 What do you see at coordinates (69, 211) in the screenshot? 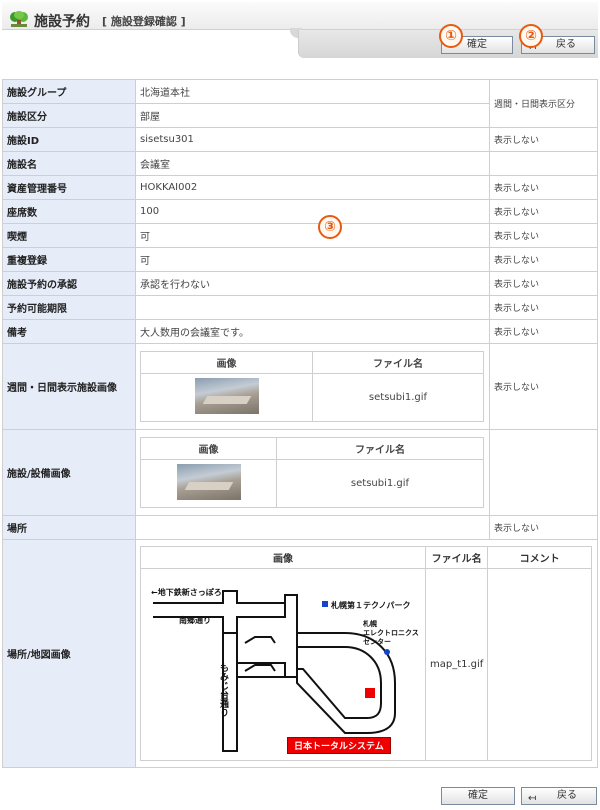
I see `row-label: 座席数` at bounding box center [69, 211].